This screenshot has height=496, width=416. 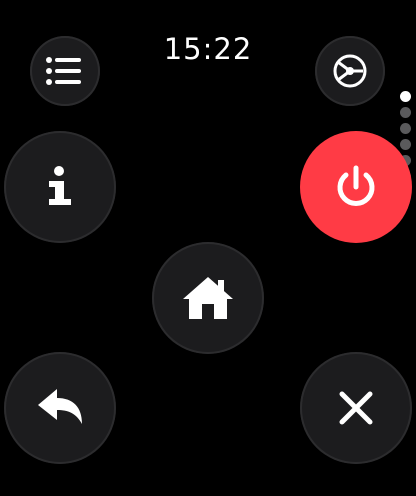 I want to click on list-button, so click(x=65, y=71).